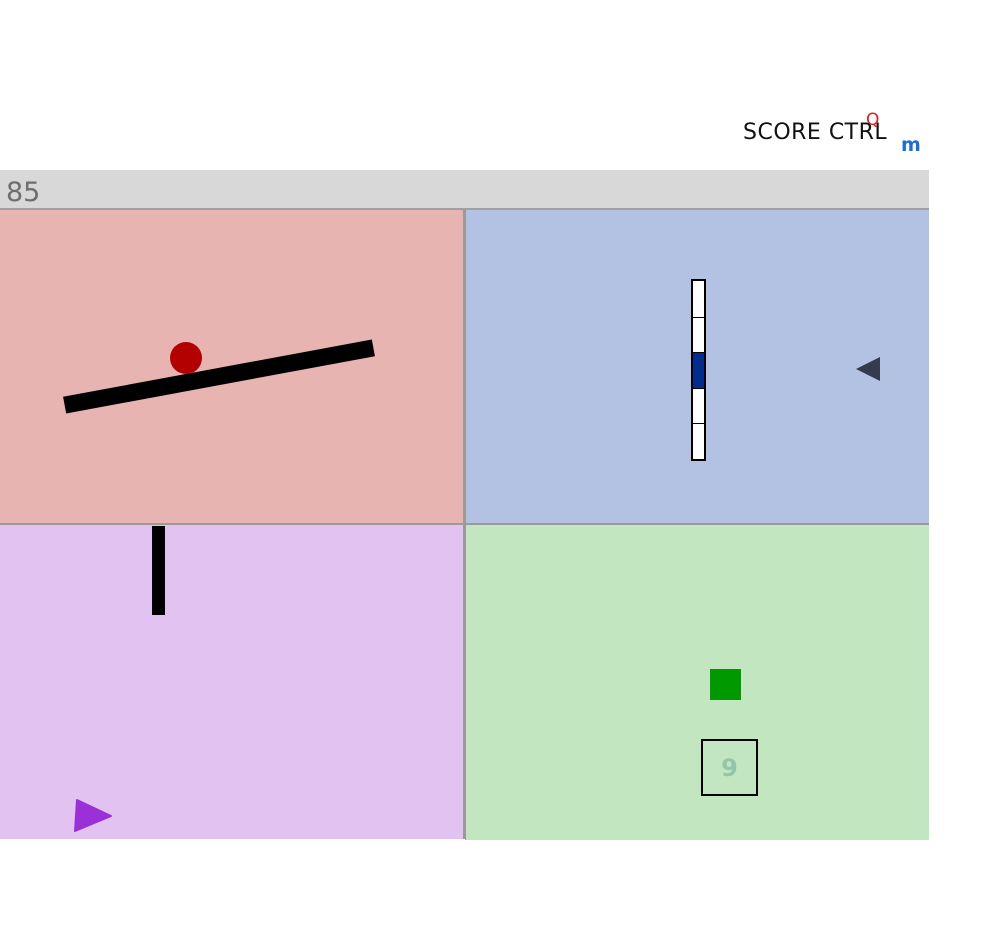 This screenshot has width=1008, height=929. I want to click on hud-red-glyph: Q, so click(873, 120).